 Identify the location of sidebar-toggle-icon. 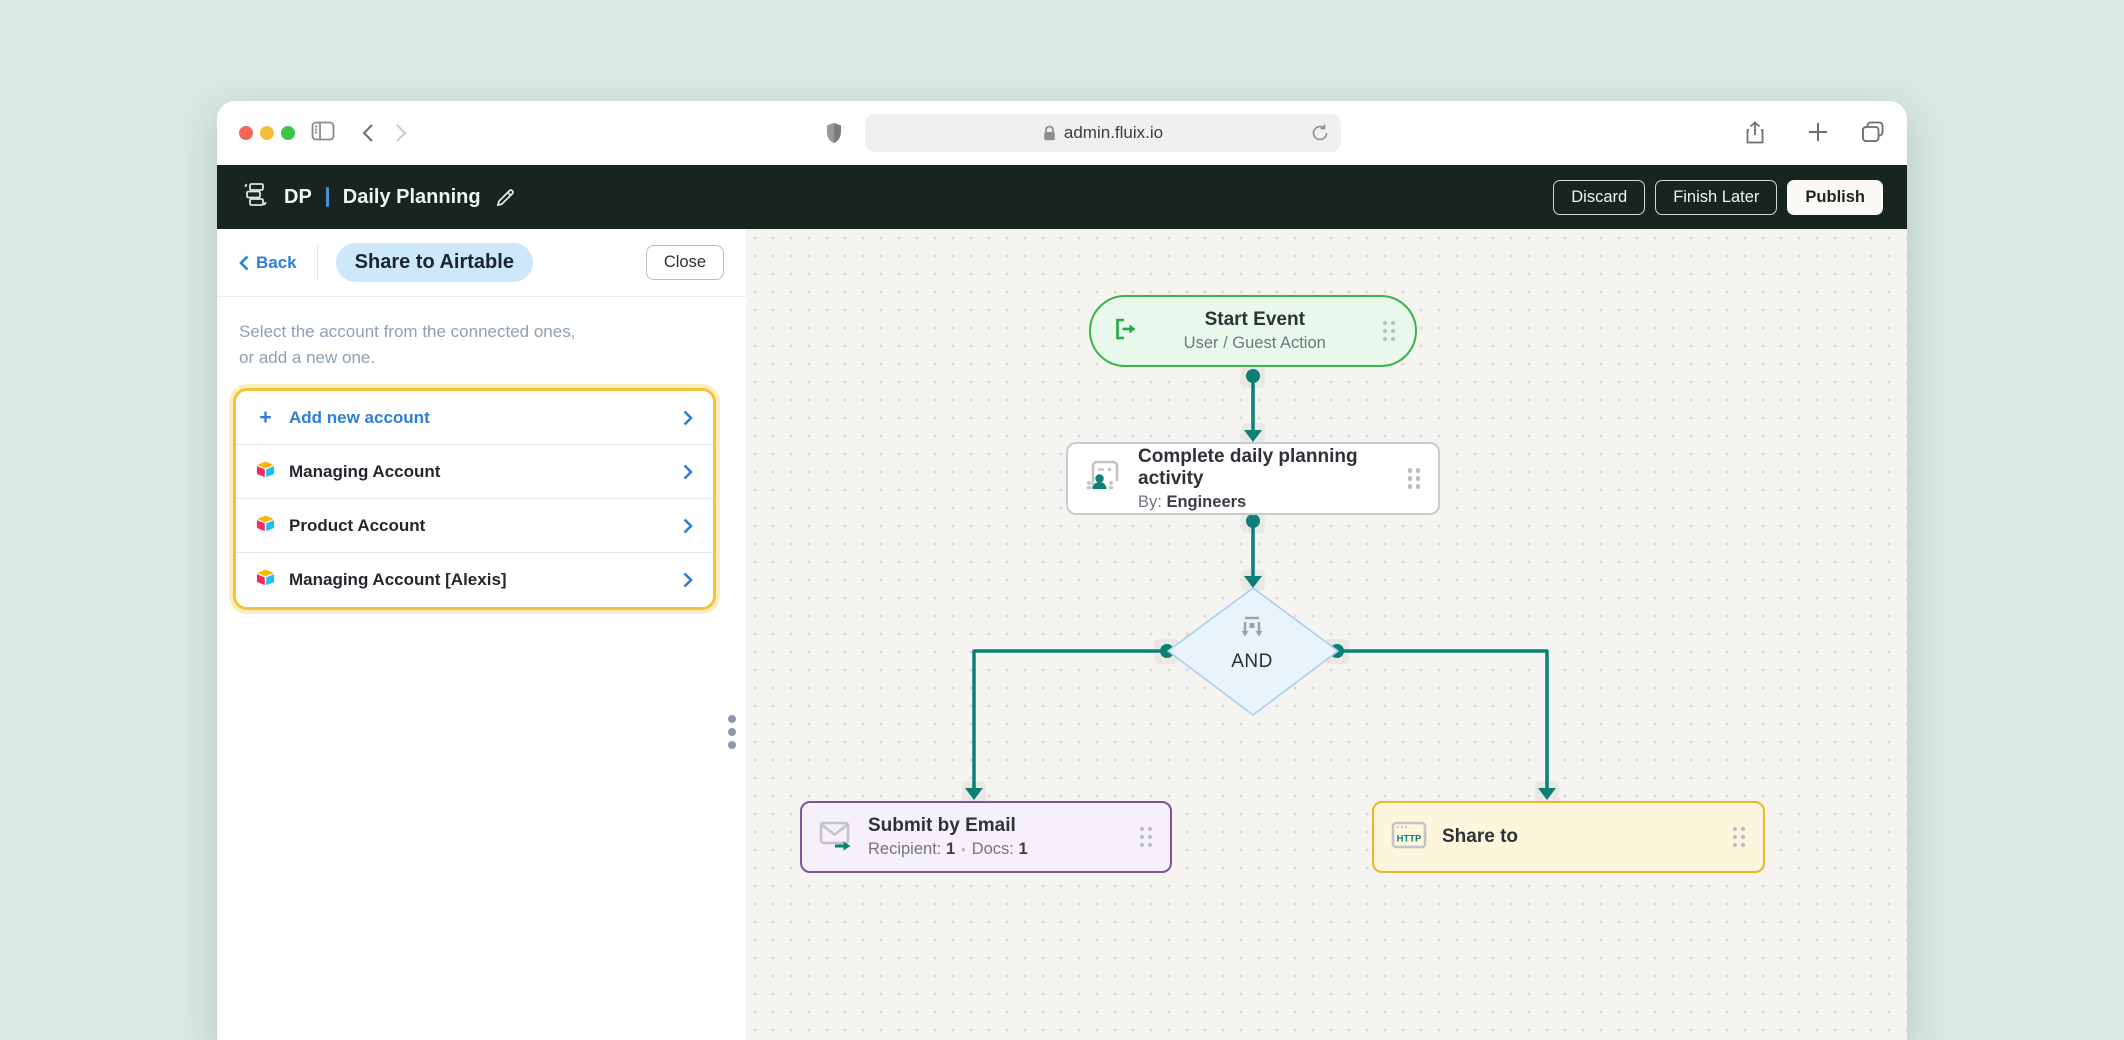
(323, 133).